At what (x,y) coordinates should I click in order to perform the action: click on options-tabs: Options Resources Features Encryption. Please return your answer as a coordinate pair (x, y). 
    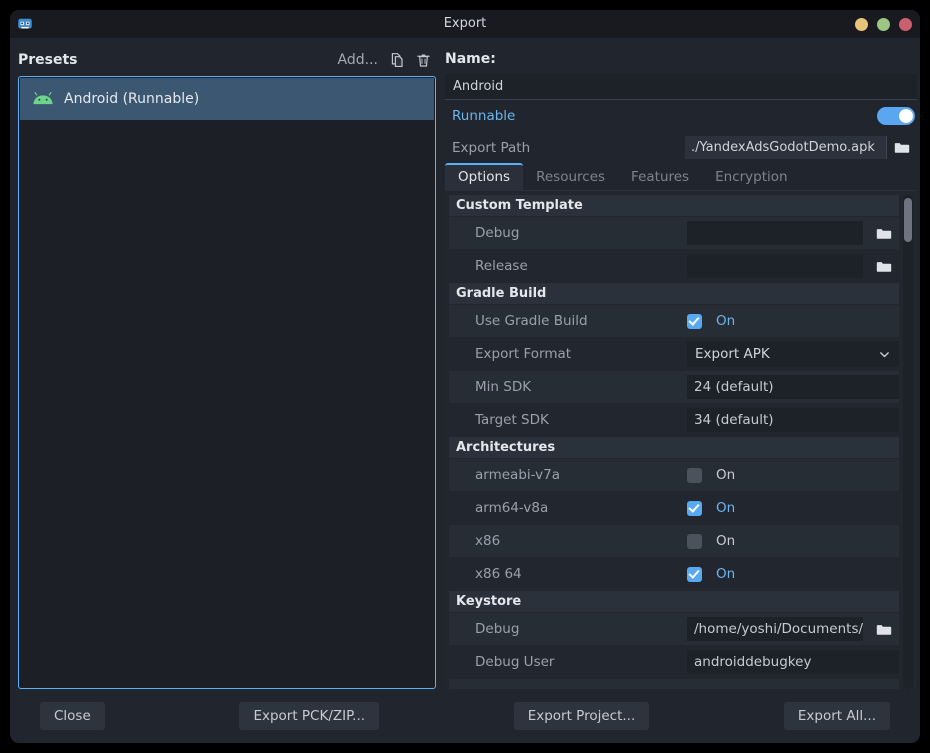
    Looking at the image, I should click on (681, 177).